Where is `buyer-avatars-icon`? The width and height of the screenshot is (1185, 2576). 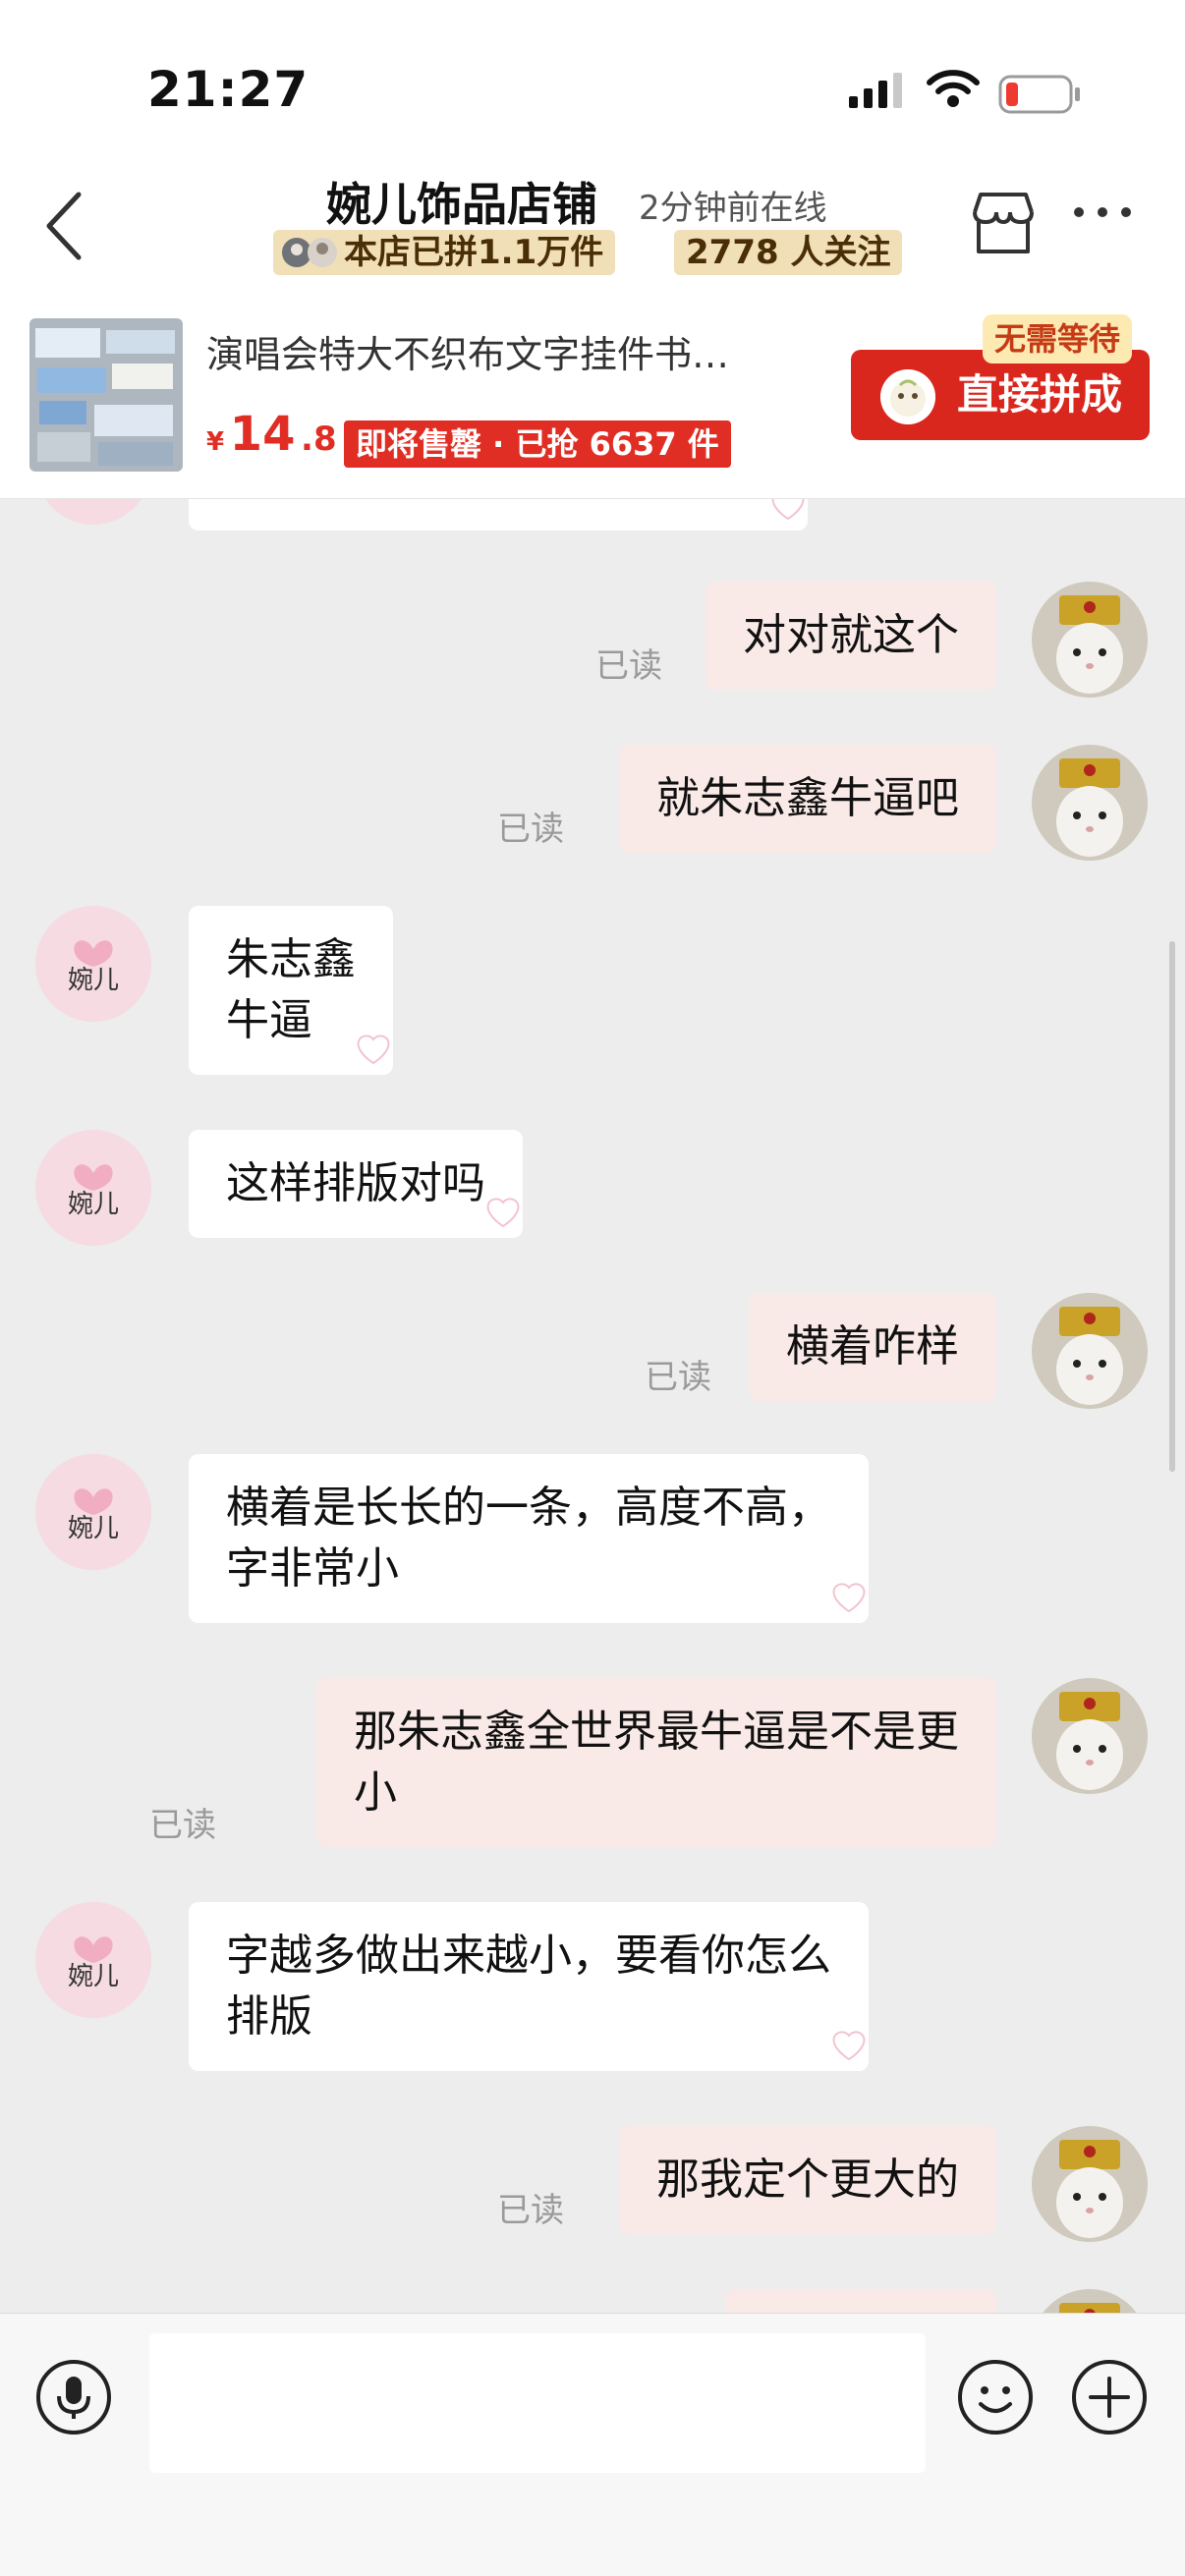
buyer-avatars-icon is located at coordinates (310, 252).